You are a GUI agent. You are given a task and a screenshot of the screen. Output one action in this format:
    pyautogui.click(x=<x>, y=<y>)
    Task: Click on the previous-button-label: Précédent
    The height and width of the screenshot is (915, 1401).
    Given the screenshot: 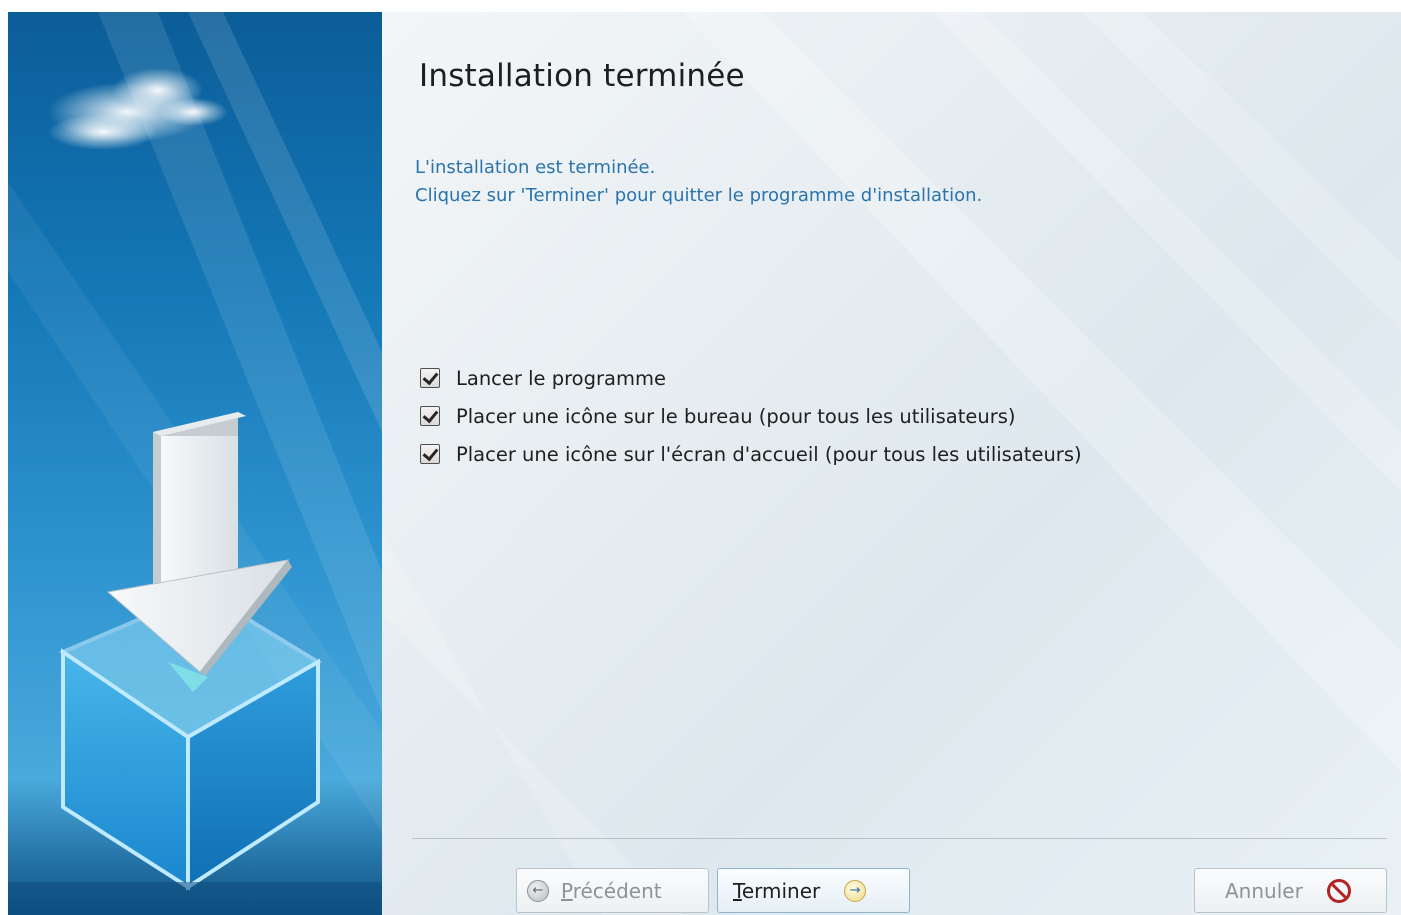 What is the action you would take?
    pyautogui.click(x=611, y=891)
    